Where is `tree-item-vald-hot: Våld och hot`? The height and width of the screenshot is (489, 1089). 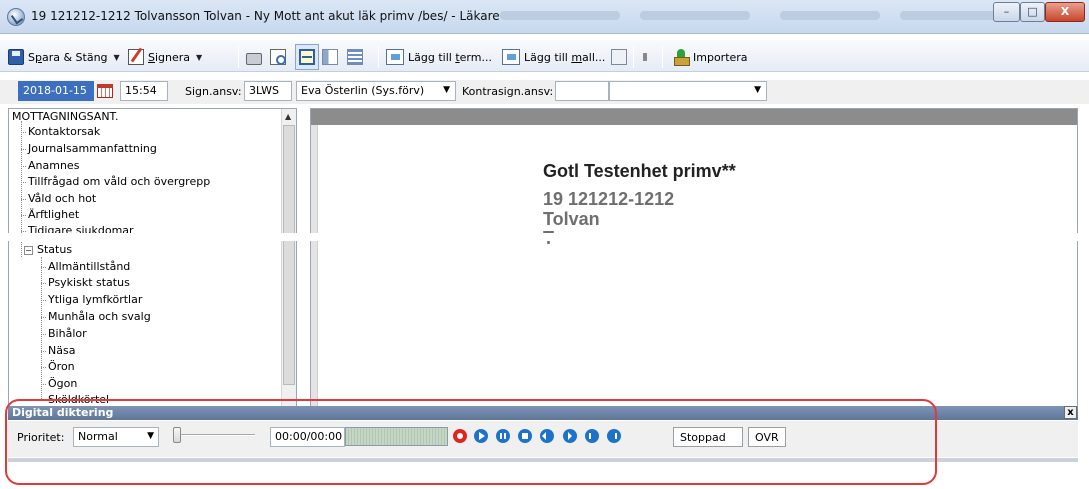 tree-item-vald-hot: Våld och hot is located at coordinates (58, 198).